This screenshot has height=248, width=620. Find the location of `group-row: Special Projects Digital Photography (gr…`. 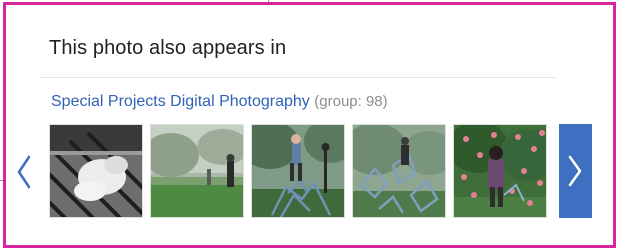

group-row: Special Projects Digital Photography (gr… is located at coordinates (219, 102).